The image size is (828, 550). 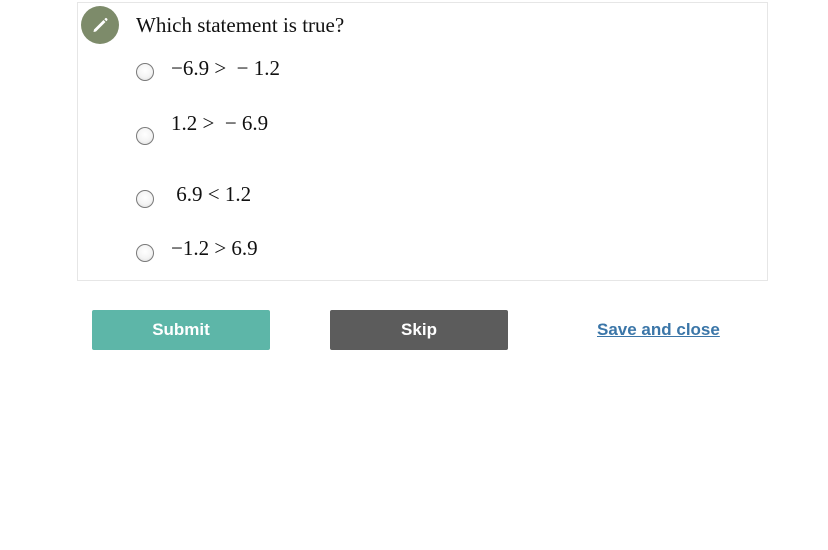 I want to click on choice-option-1: −6.9 > − 1.2, so click(x=286, y=74).